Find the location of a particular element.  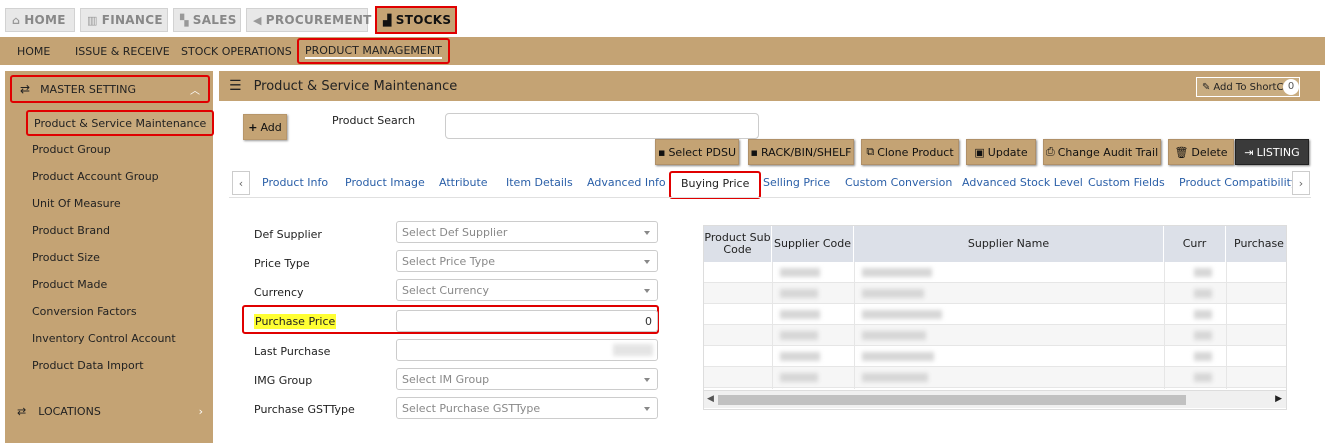

toolbar-button-label: Update is located at coordinates (1007, 152).